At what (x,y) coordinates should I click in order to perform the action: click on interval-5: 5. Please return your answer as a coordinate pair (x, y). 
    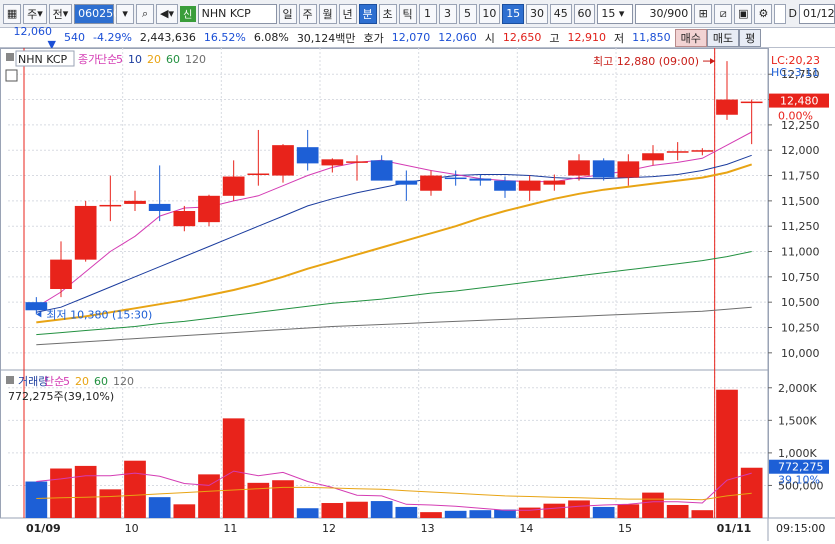
    Looking at the image, I should click on (467, 13).